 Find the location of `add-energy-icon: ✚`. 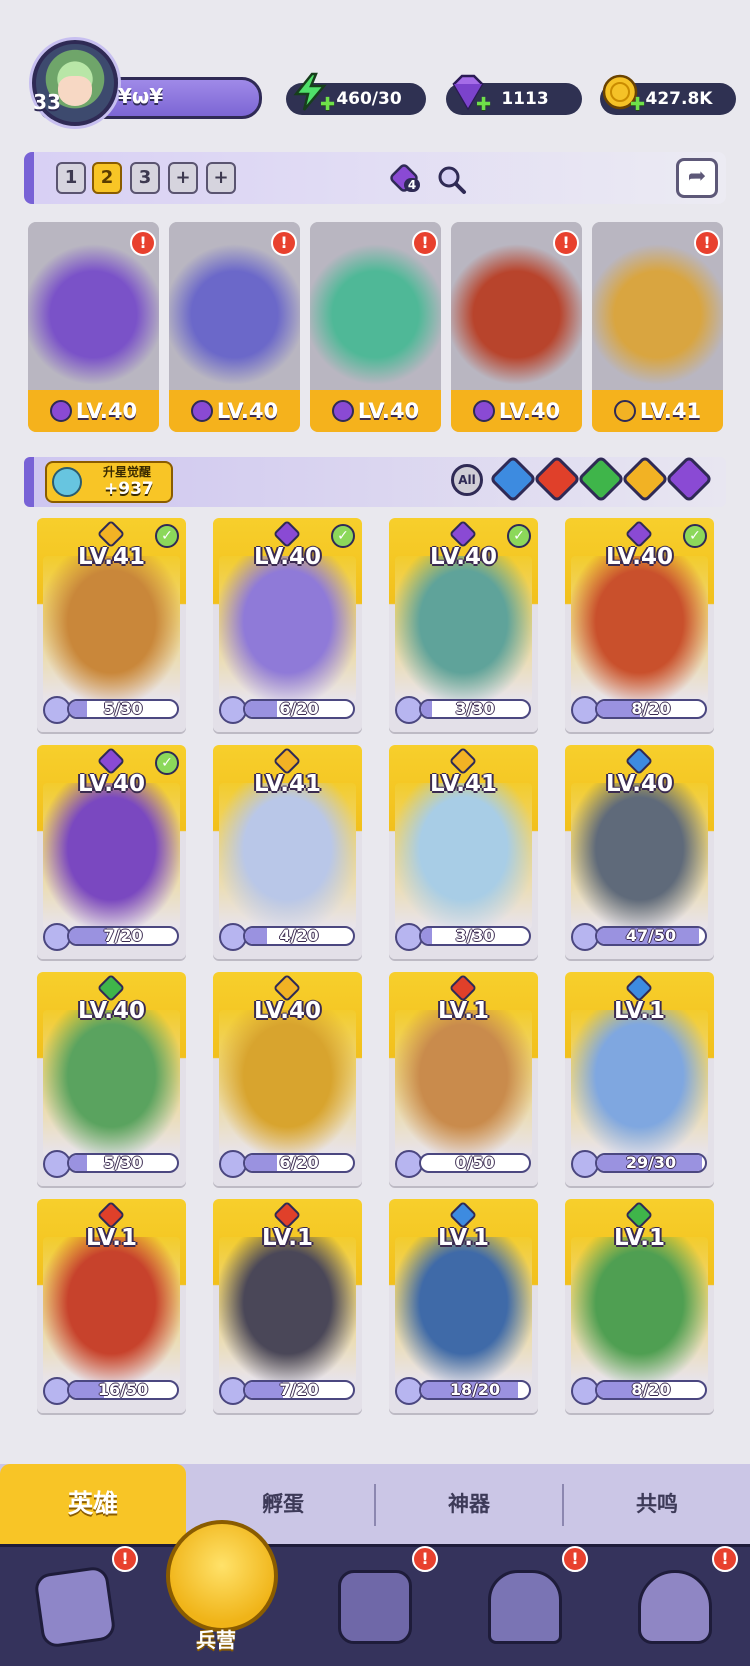

add-energy-icon: ✚ is located at coordinates (327, 104).